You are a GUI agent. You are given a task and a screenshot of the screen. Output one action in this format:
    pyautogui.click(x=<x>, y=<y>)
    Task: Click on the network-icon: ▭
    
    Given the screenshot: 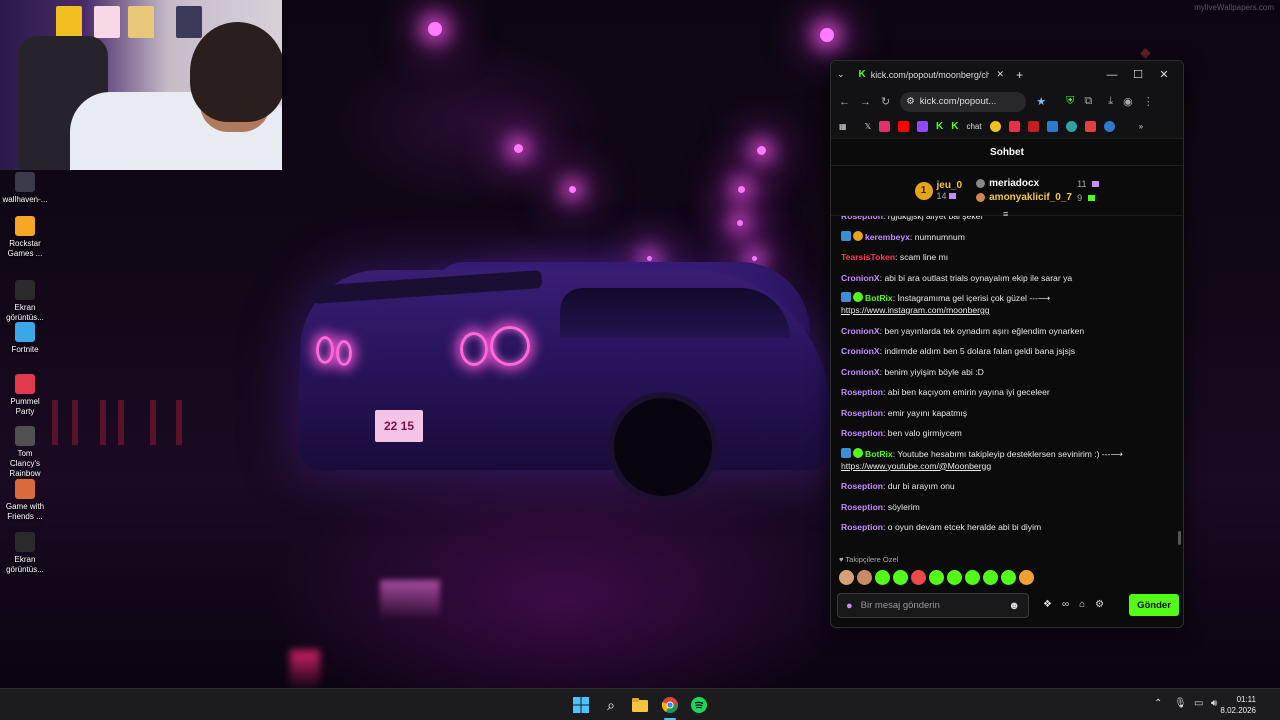 What is the action you would take?
    pyautogui.click(x=1198, y=703)
    